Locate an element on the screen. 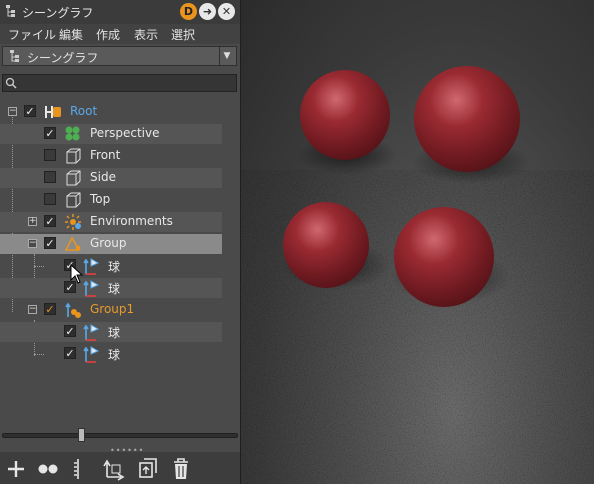  environments-icon is located at coordinates (73, 222).